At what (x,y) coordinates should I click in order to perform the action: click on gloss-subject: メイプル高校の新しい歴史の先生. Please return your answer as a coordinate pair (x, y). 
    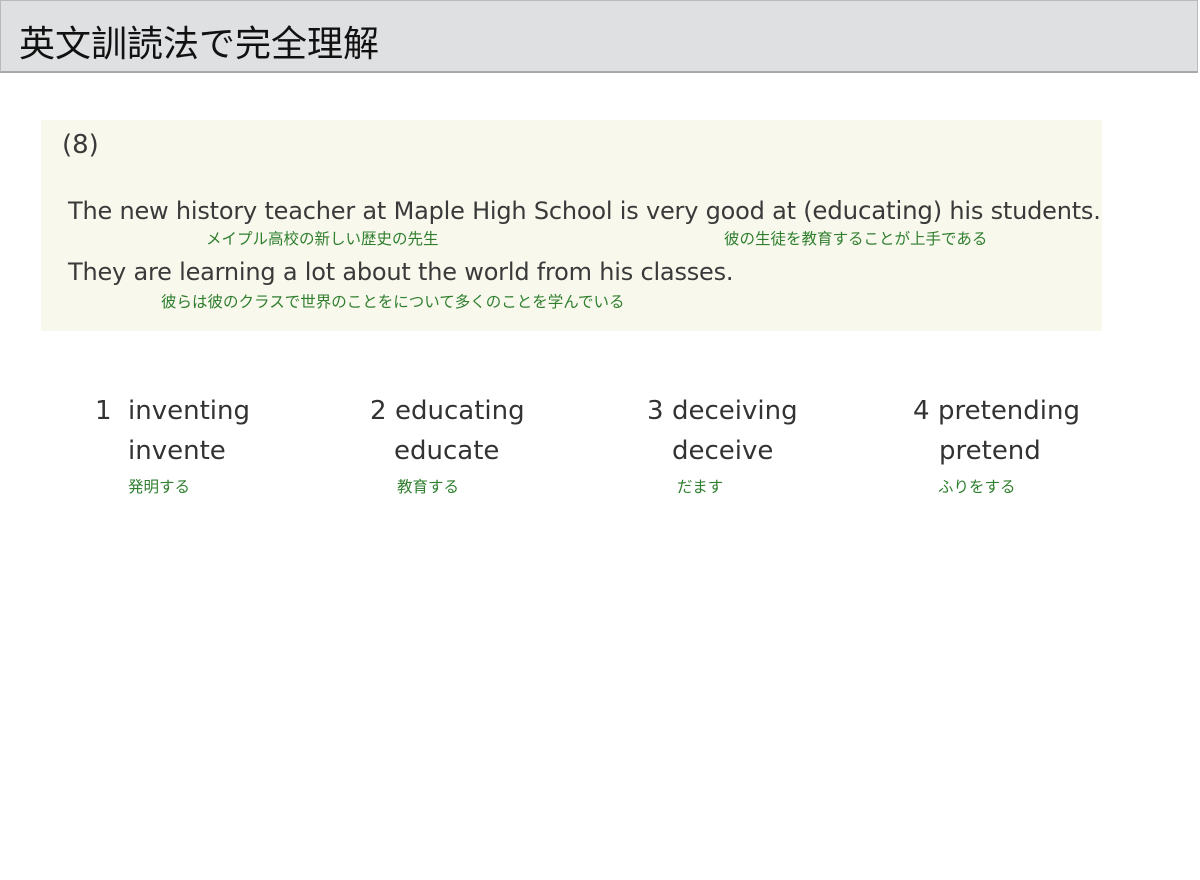
    Looking at the image, I should click on (322, 239).